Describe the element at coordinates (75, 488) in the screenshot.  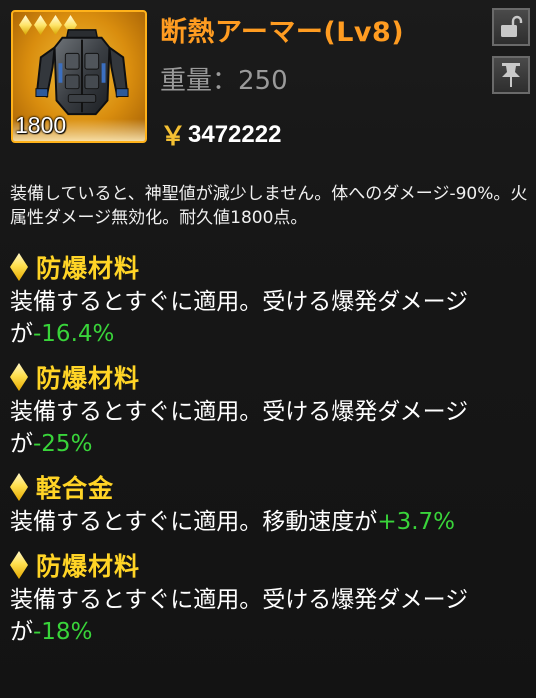
I see `modifier-name: 軽合金` at that location.